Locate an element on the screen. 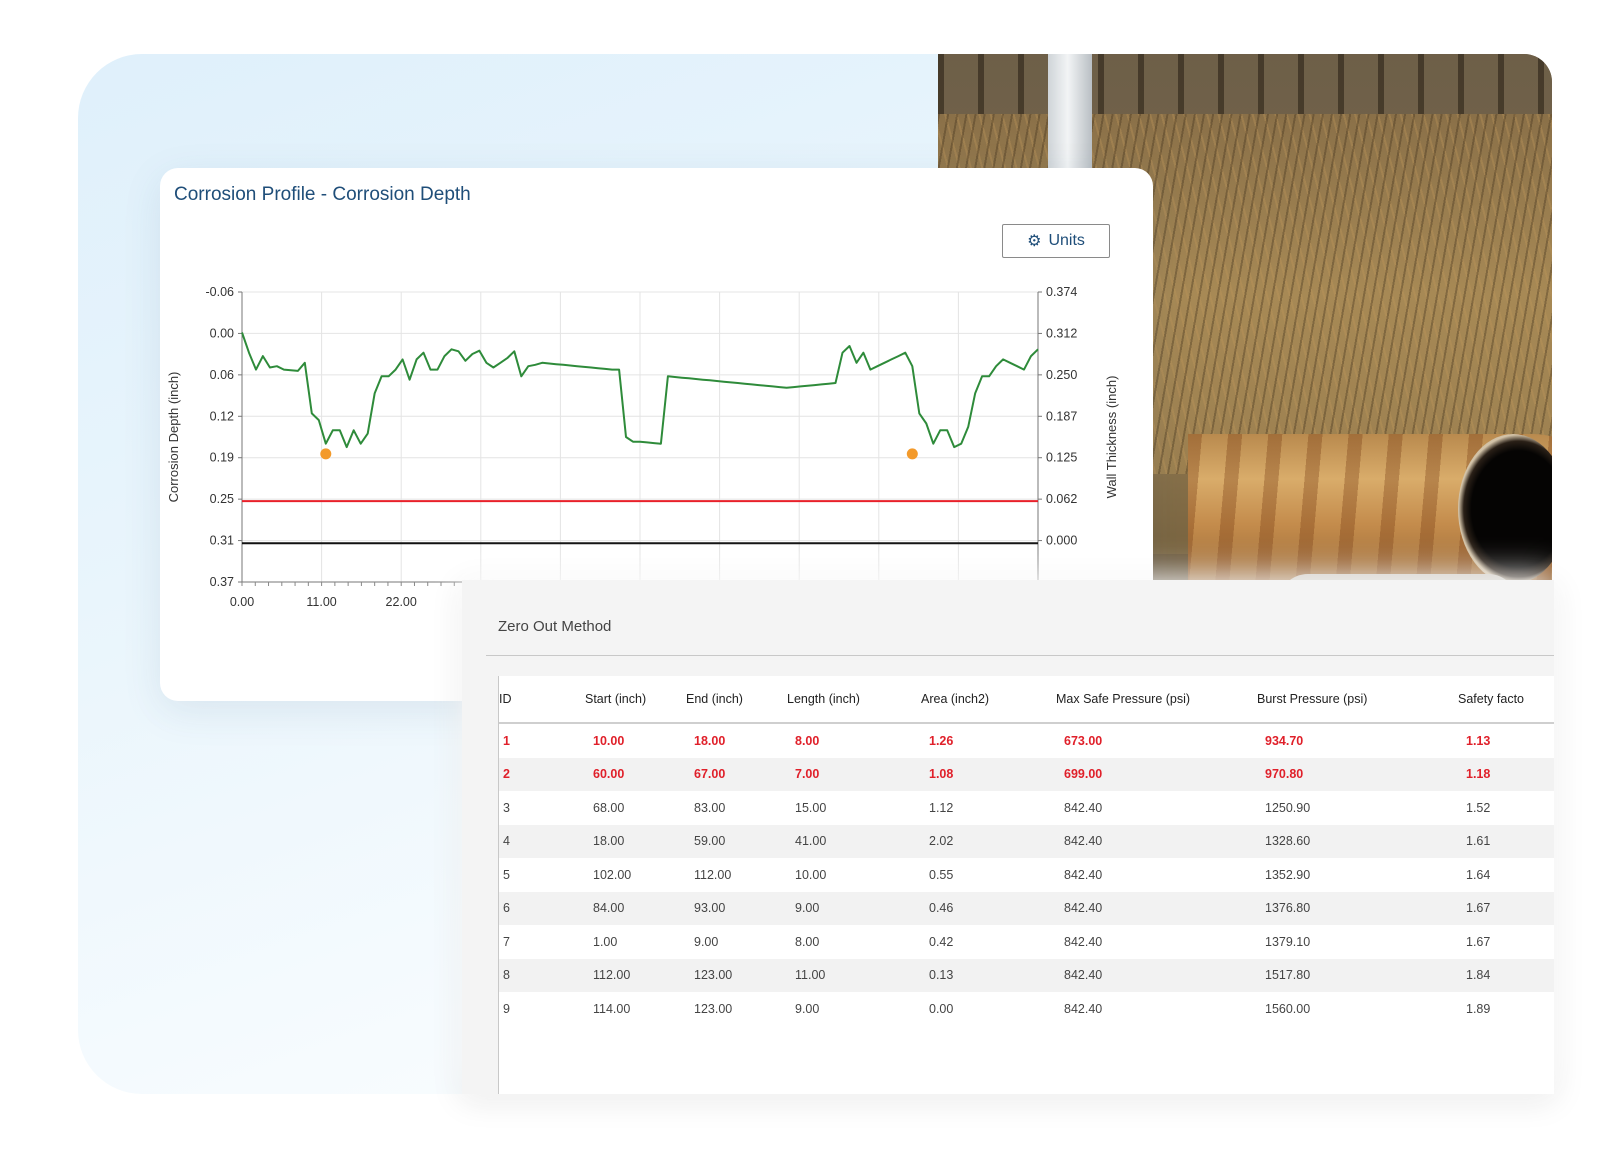 This screenshot has width=1606, height=1161. table-row: 8 112.00 123.00 11.00 0.13 842.40 1517.80 1.84 is located at coordinates (1026, 975).